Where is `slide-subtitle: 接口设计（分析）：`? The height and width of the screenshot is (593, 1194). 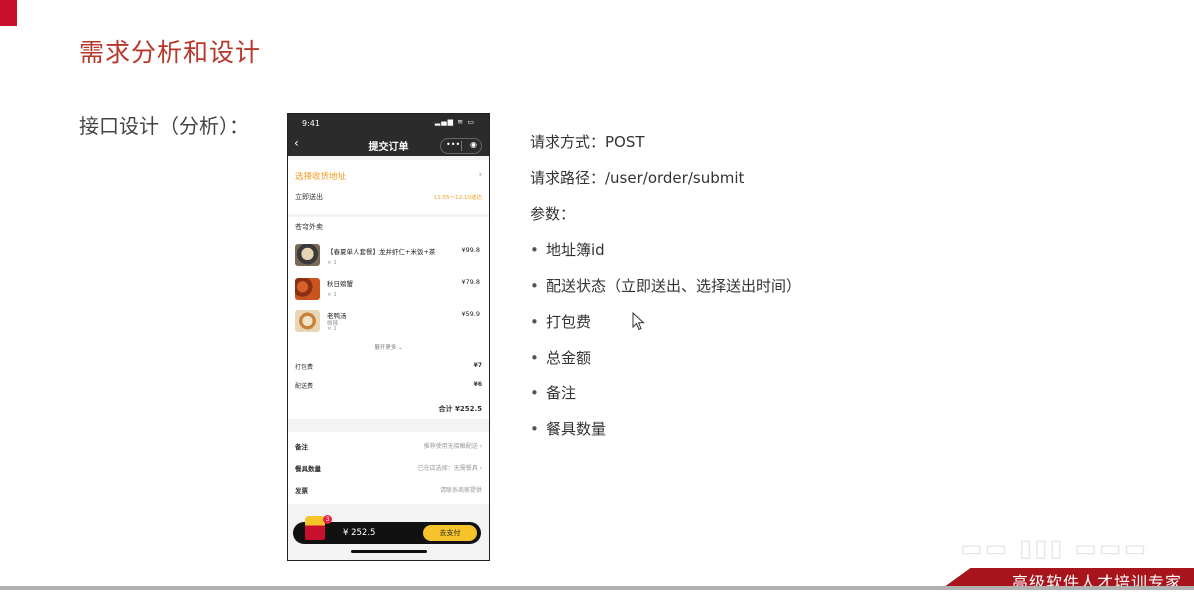
slide-subtitle: 接口设计（分析）： is located at coordinates (164, 126).